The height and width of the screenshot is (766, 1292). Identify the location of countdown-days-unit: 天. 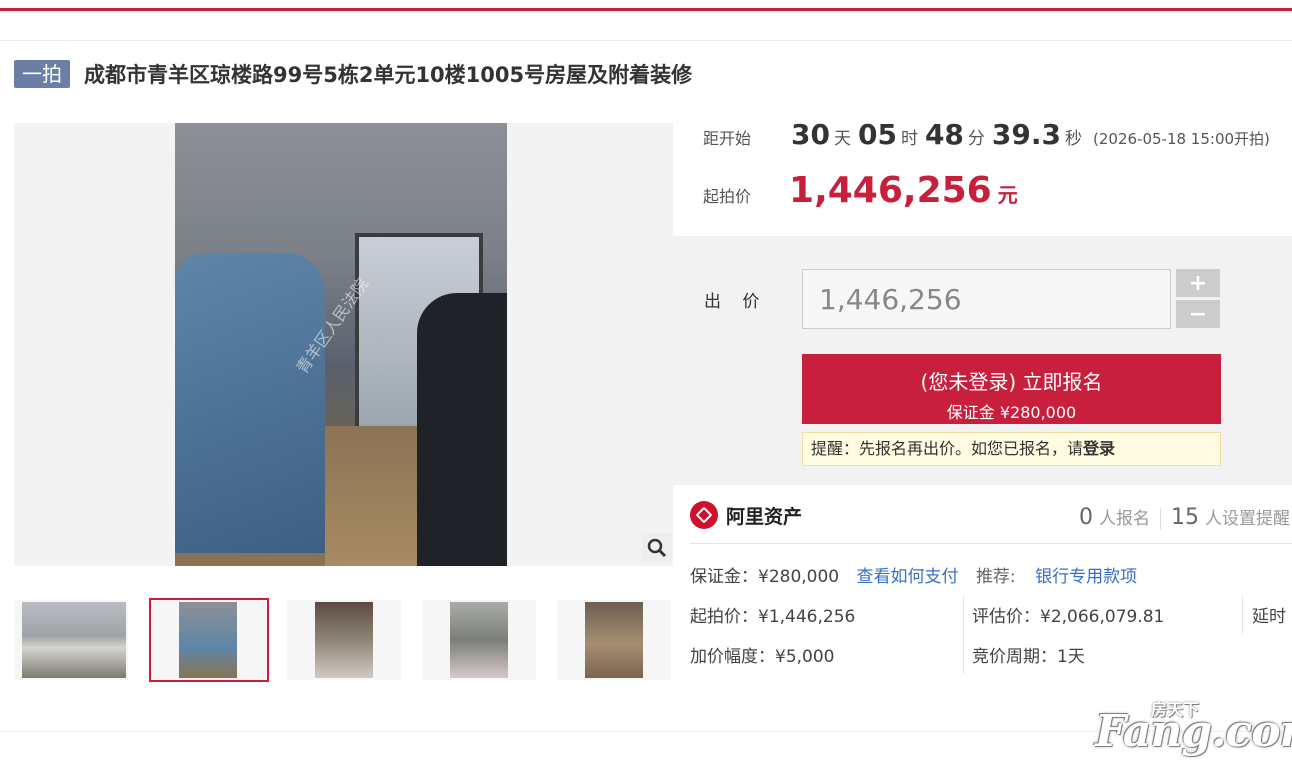
(842, 139).